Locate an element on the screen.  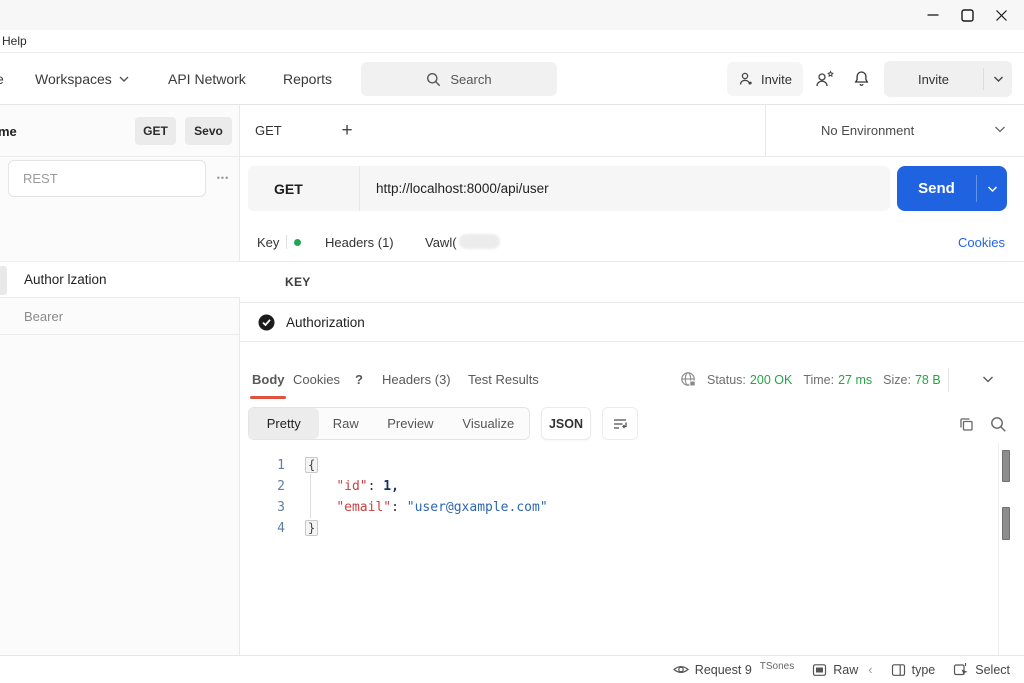
tab-headers: Headers (1) is located at coordinates (359, 242).